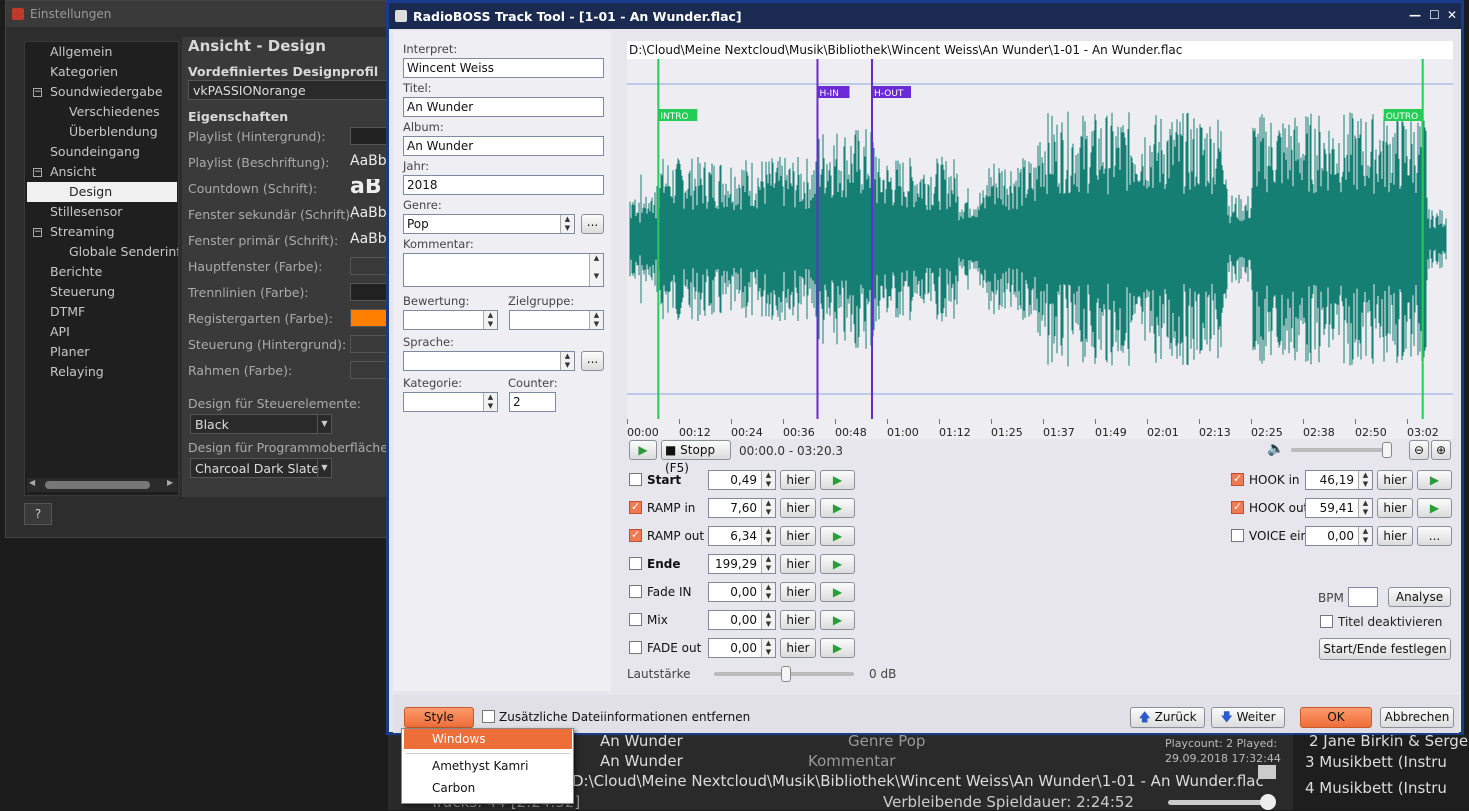 The height and width of the screenshot is (811, 1469). What do you see at coordinates (488, 766) in the screenshot?
I see `style-menu-item-amethyst: Amethyst Kamri` at bounding box center [488, 766].